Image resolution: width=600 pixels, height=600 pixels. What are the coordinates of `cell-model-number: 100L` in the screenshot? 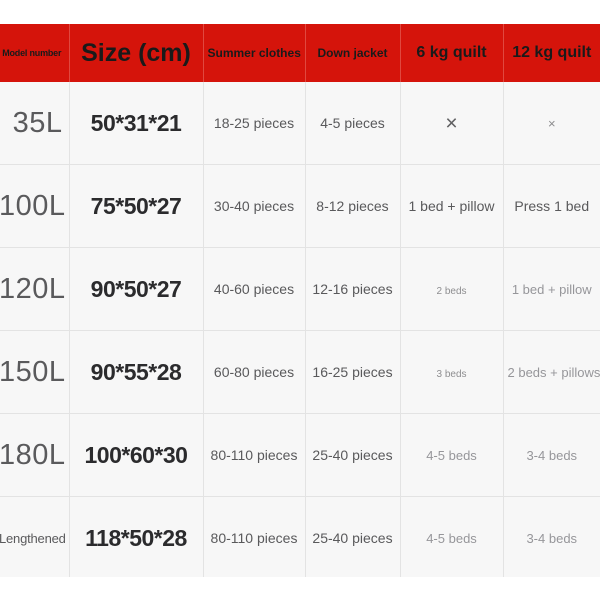 It's located at (35, 206).